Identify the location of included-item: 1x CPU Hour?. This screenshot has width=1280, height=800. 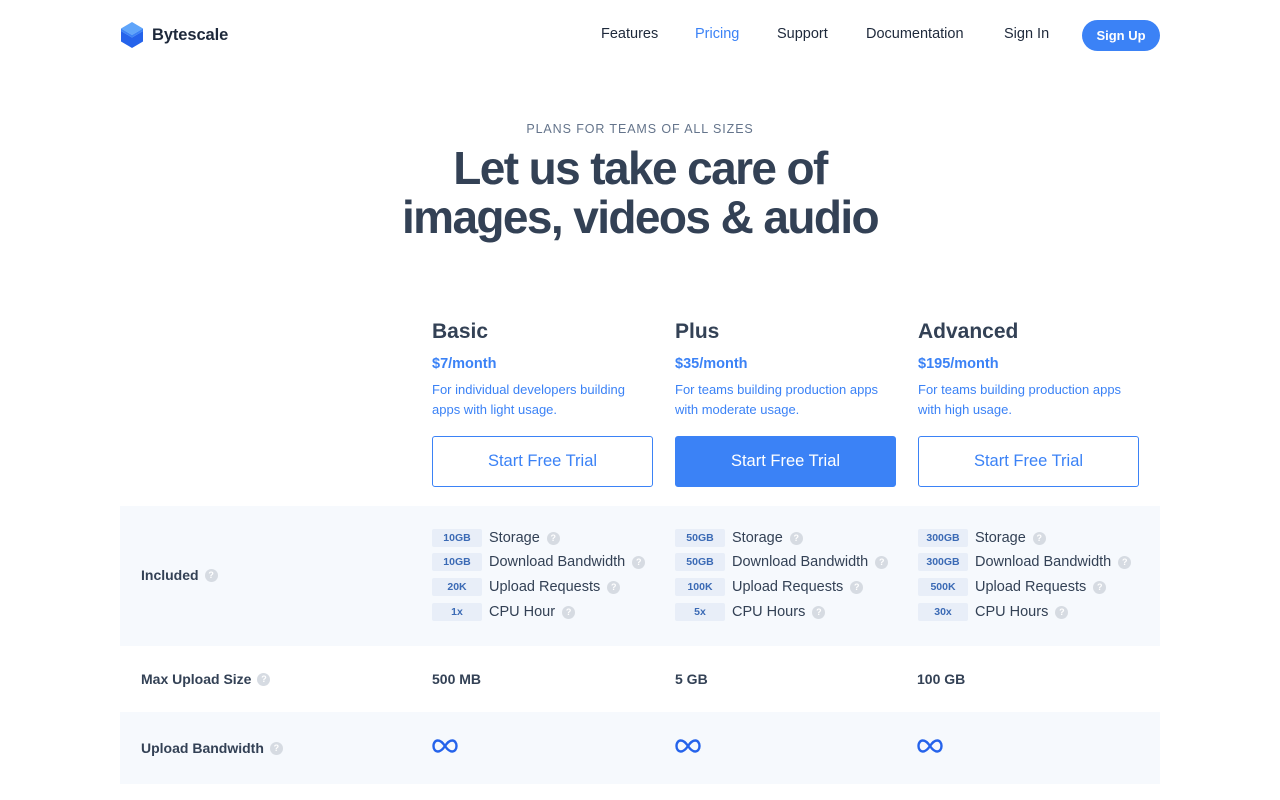
(504, 612).